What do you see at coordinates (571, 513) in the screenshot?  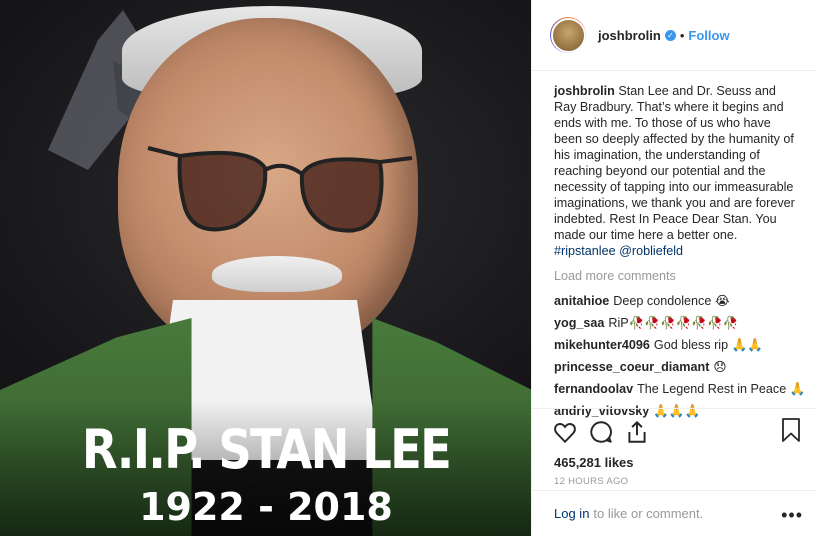 I see `login-link: Log in` at bounding box center [571, 513].